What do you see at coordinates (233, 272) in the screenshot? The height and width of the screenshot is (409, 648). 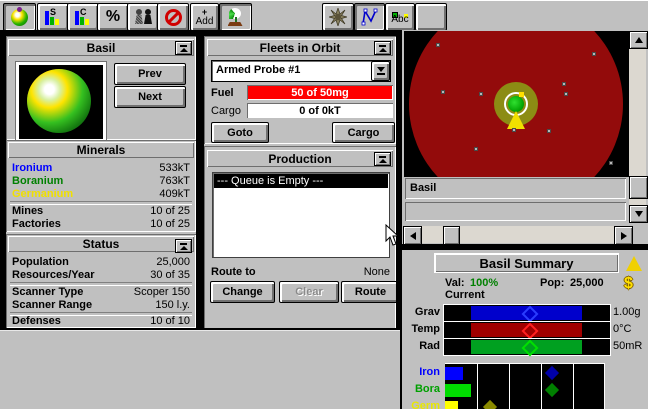 I see `route-to-label: Route to` at bounding box center [233, 272].